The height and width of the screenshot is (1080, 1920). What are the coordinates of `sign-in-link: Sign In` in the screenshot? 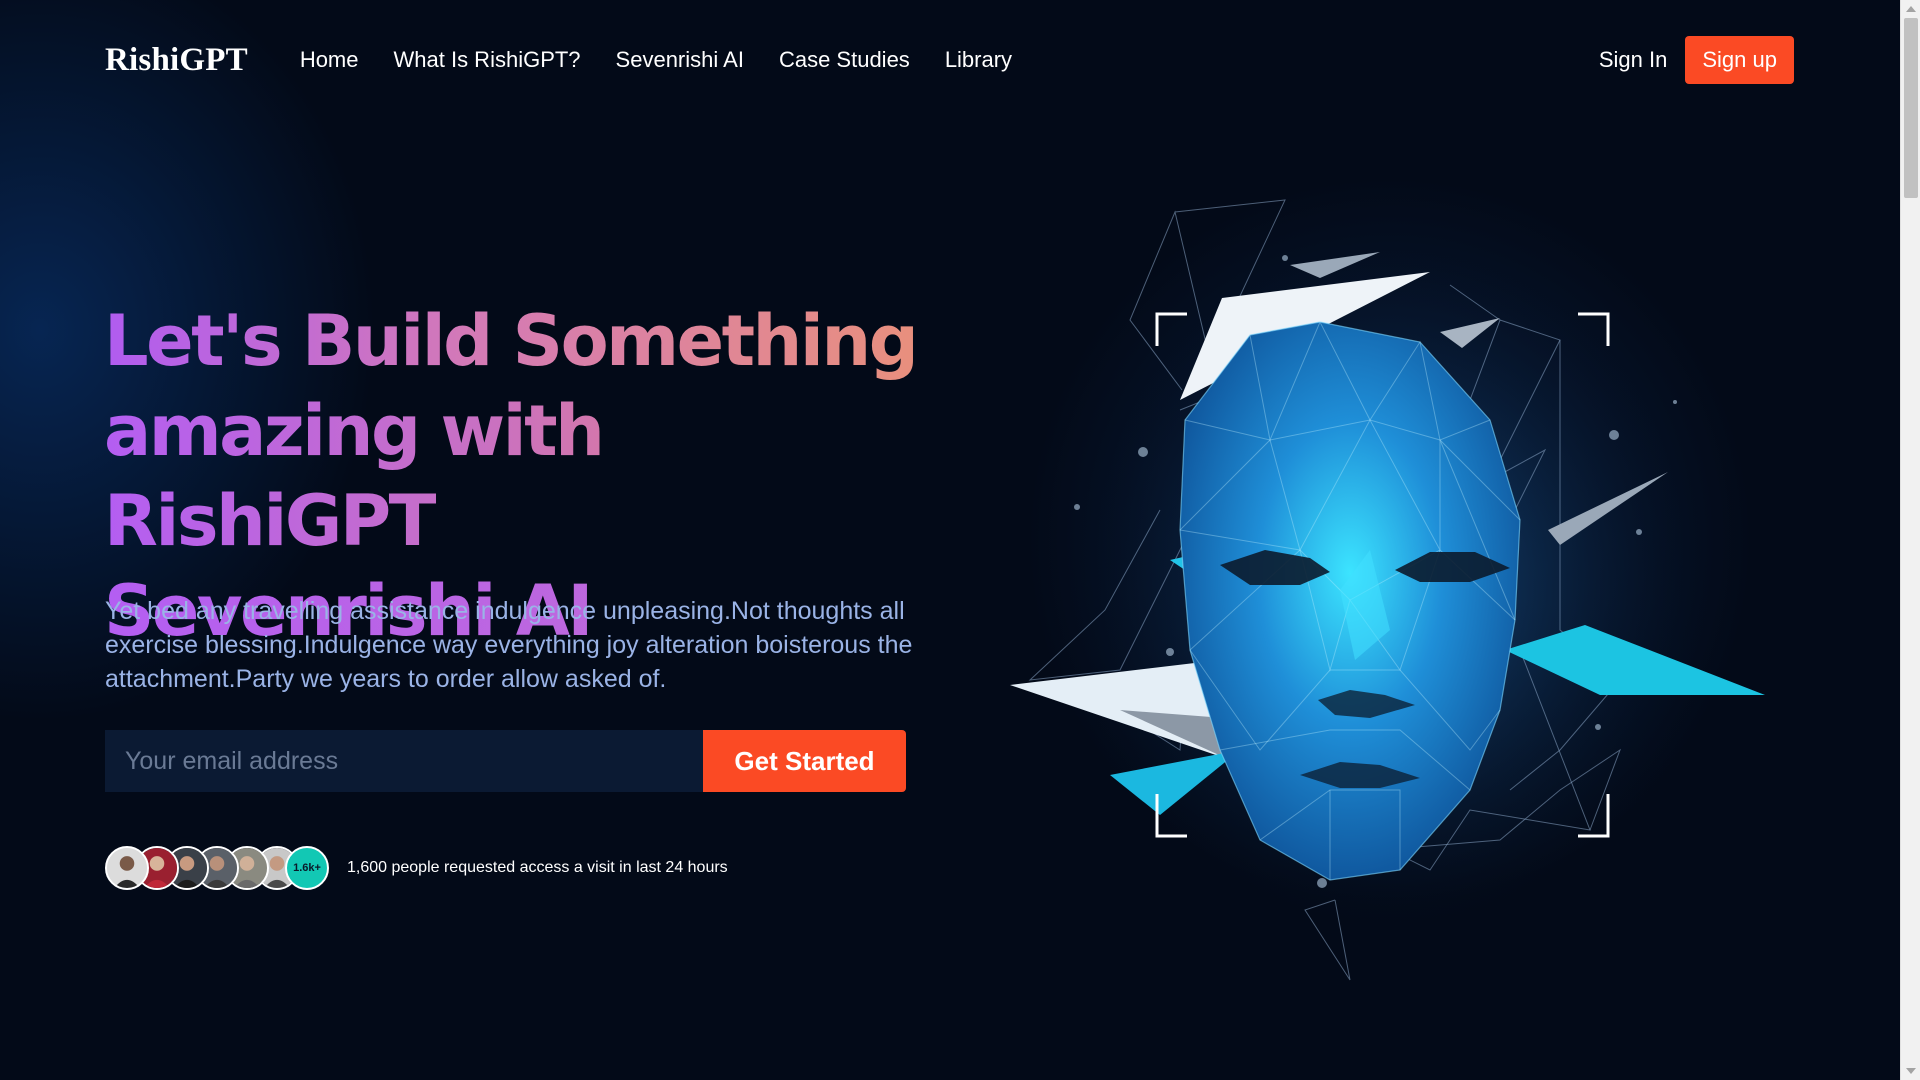 It's located at (1633, 60).